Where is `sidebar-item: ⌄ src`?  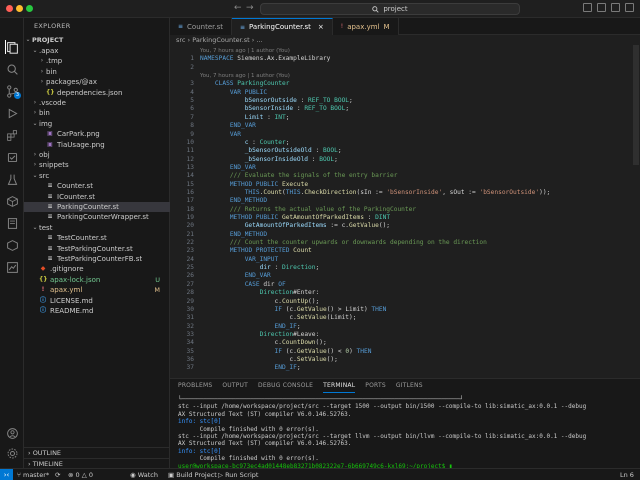
sidebar-item: ⌄ src is located at coordinates (97, 176).